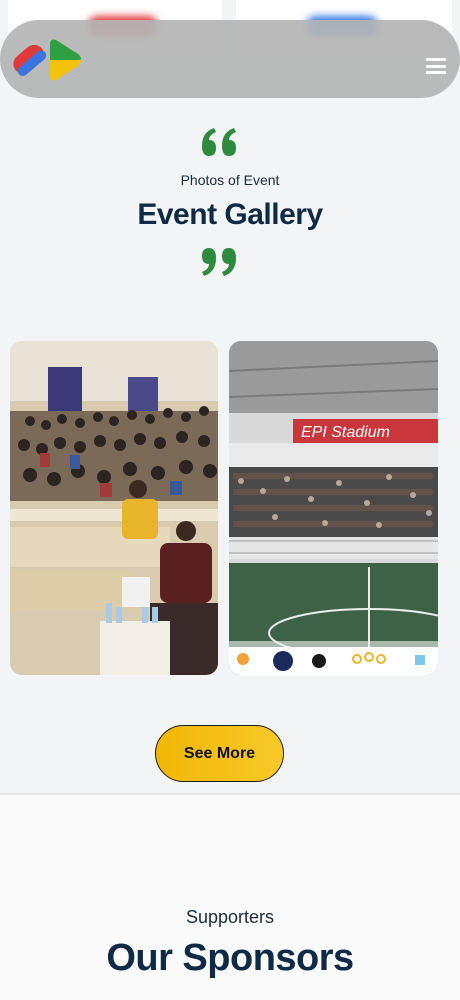  Describe the element at coordinates (219, 753) in the screenshot. I see `see-more-button: See More` at that location.